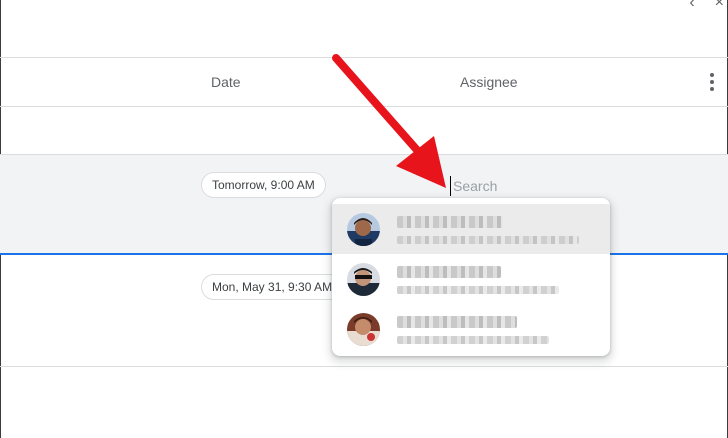 Image resolution: width=728 pixels, height=438 pixels. I want to click on date-chip: Tomorrow, 9:00 AM, so click(263, 185).